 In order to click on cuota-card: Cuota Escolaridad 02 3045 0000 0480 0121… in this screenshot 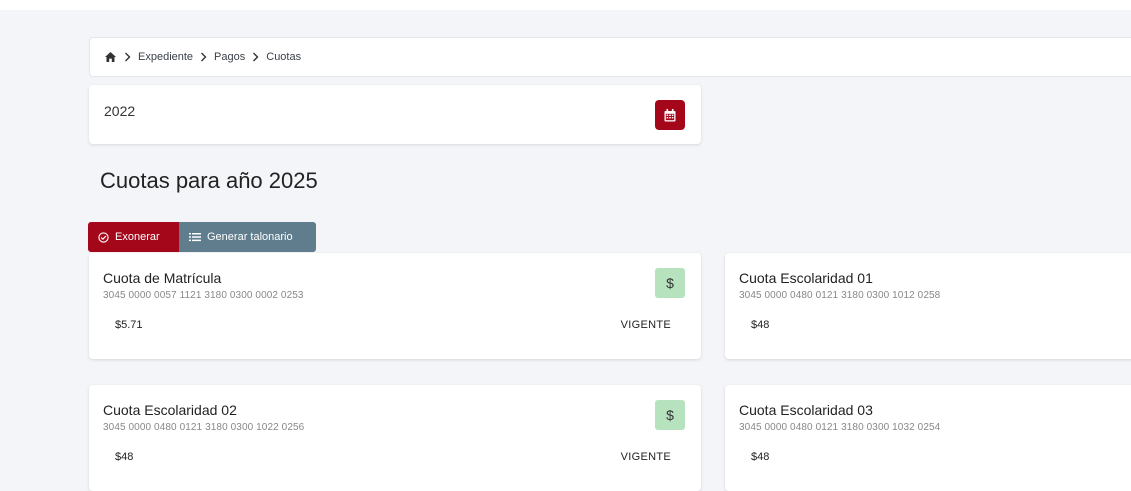, I will do `click(395, 438)`.